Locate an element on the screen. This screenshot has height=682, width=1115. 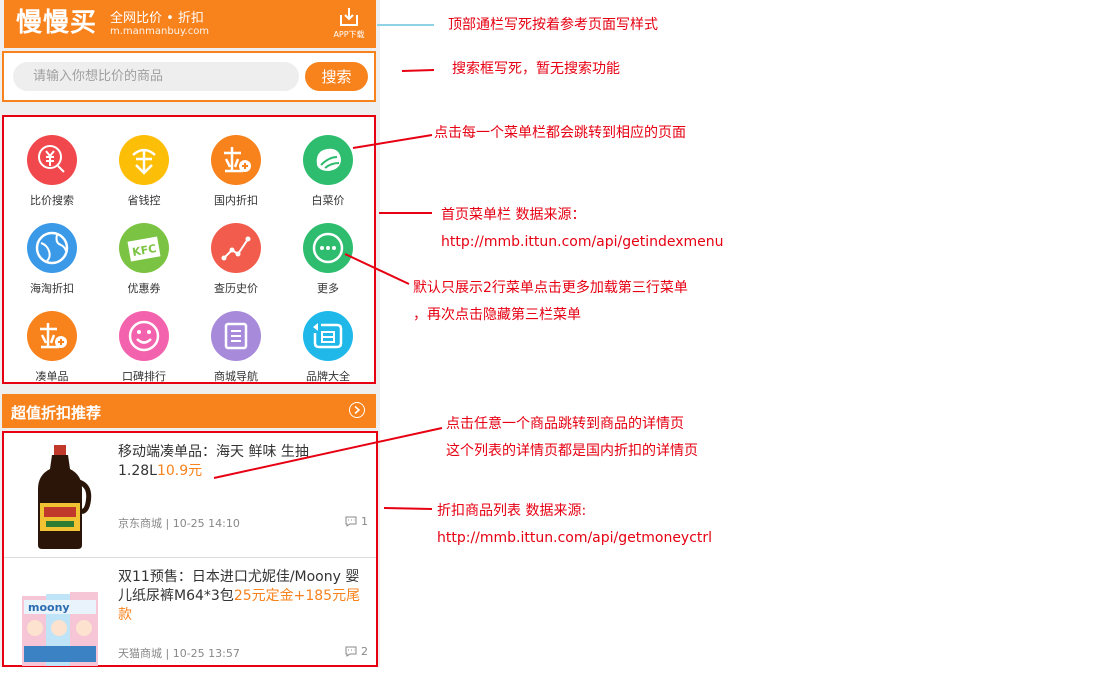
annotation-goods-click2: 这个列表的详情页都是国内折扣的详情页 is located at coordinates (572, 451).